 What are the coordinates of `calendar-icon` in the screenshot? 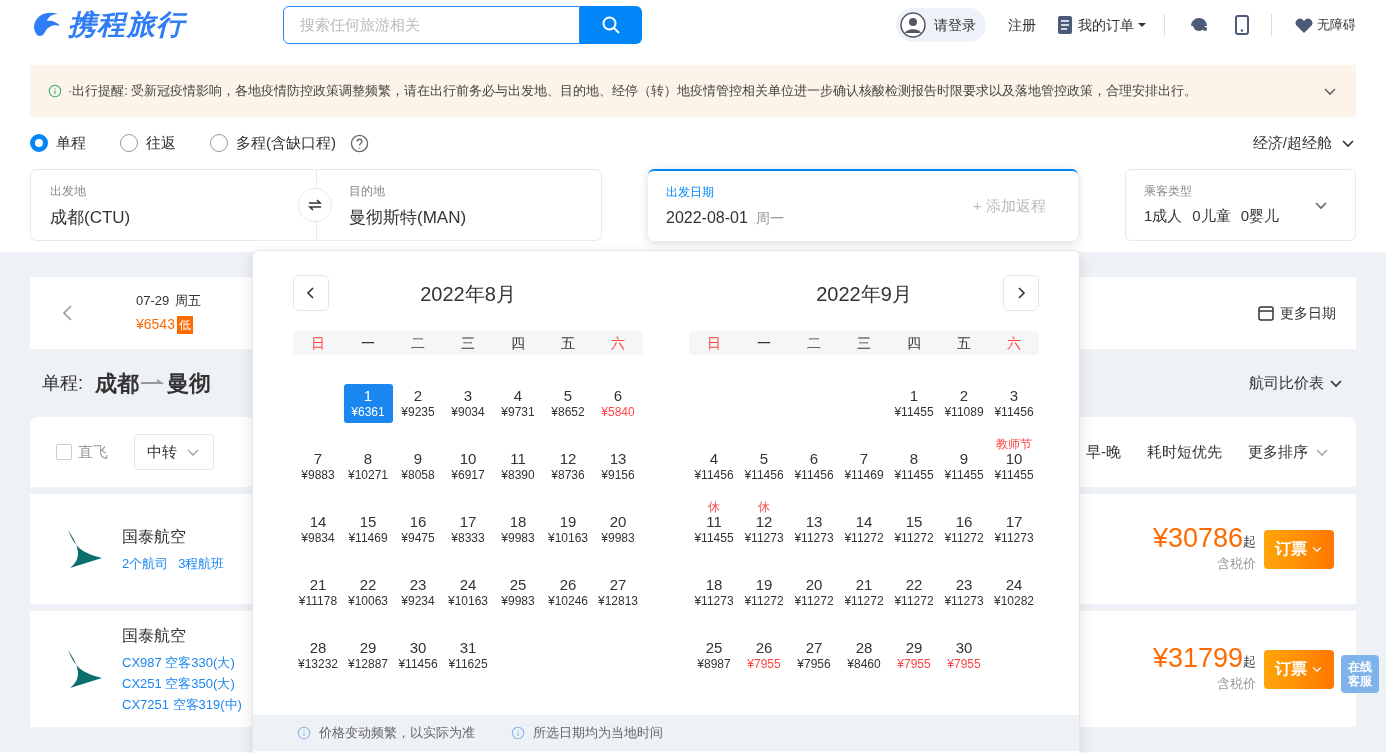 It's located at (1266, 313).